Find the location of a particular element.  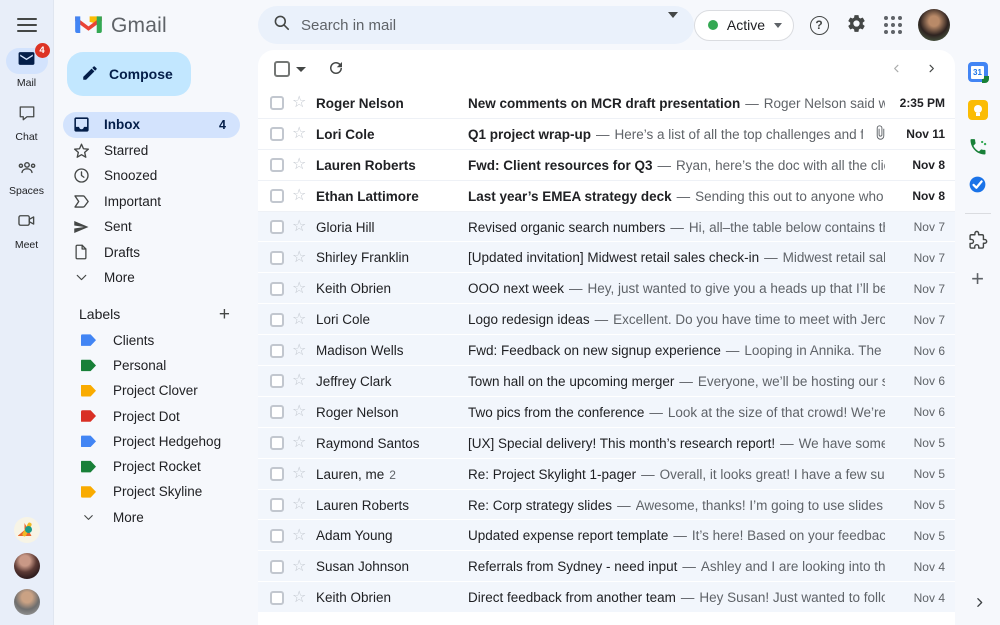

refresh-button is located at coordinates (336, 69).